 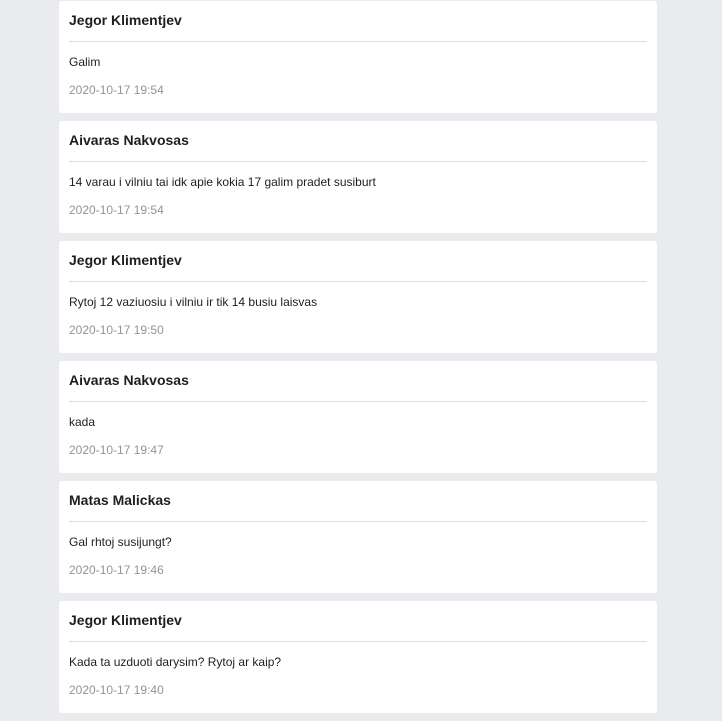 I want to click on message-card: Aivaras Nakvosas kada 2020-10-17 19:47, so click(x=358, y=417).